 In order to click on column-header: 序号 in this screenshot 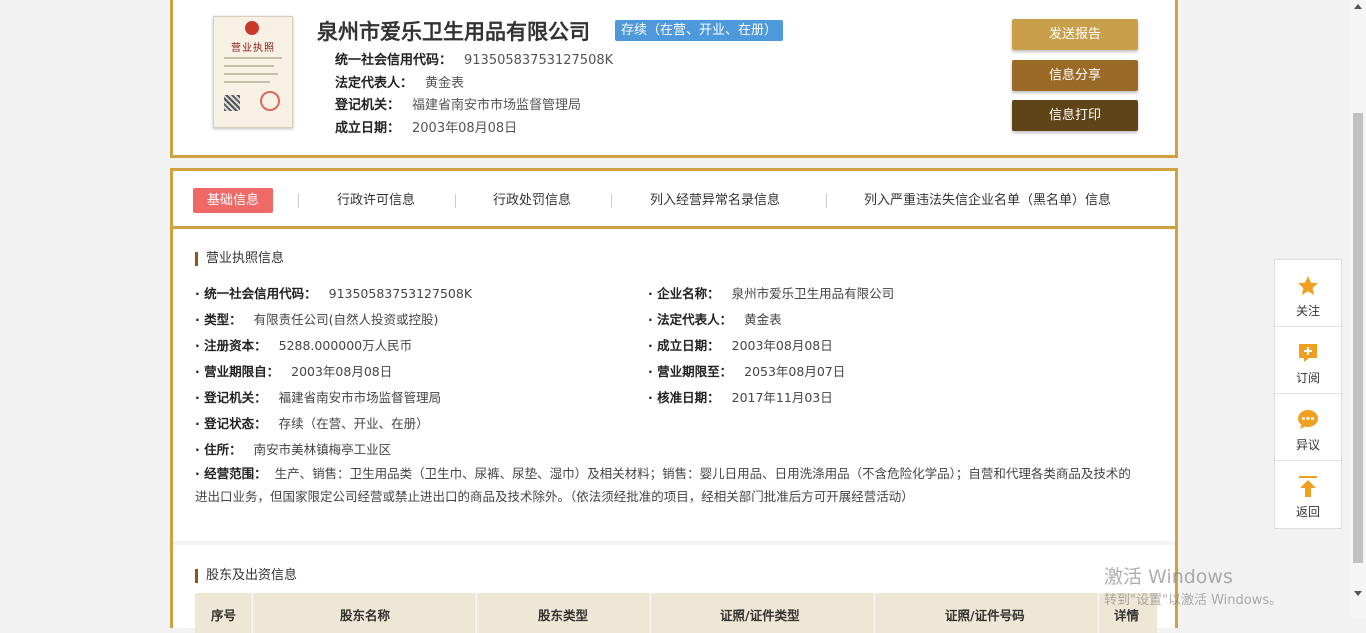, I will do `click(224, 615)`.